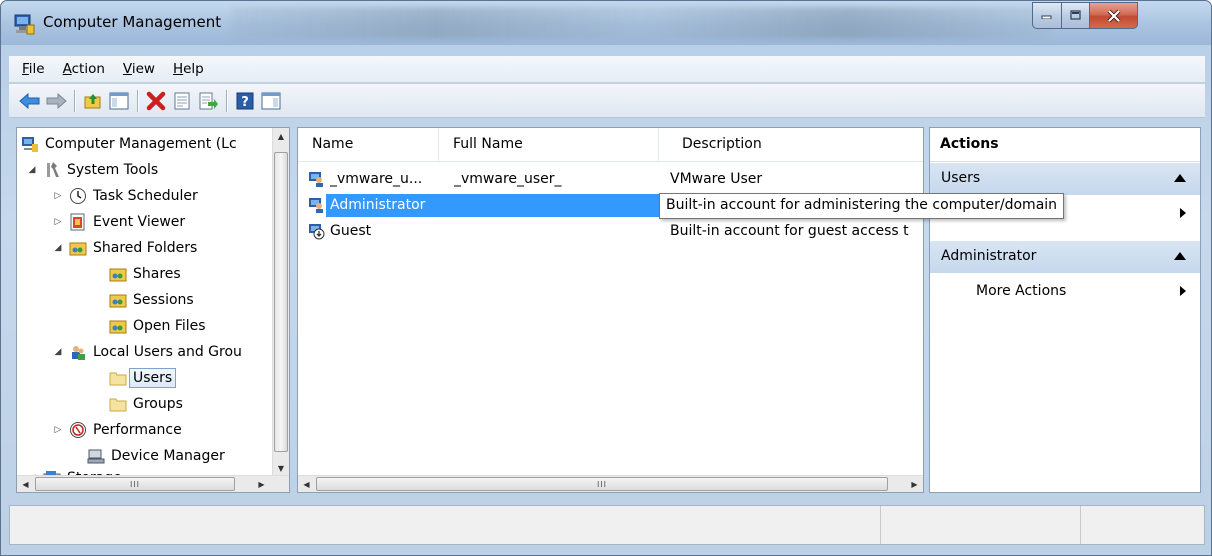 This screenshot has width=1212, height=556. What do you see at coordinates (1075, 15) in the screenshot?
I see `maximize-button` at bounding box center [1075, 15].